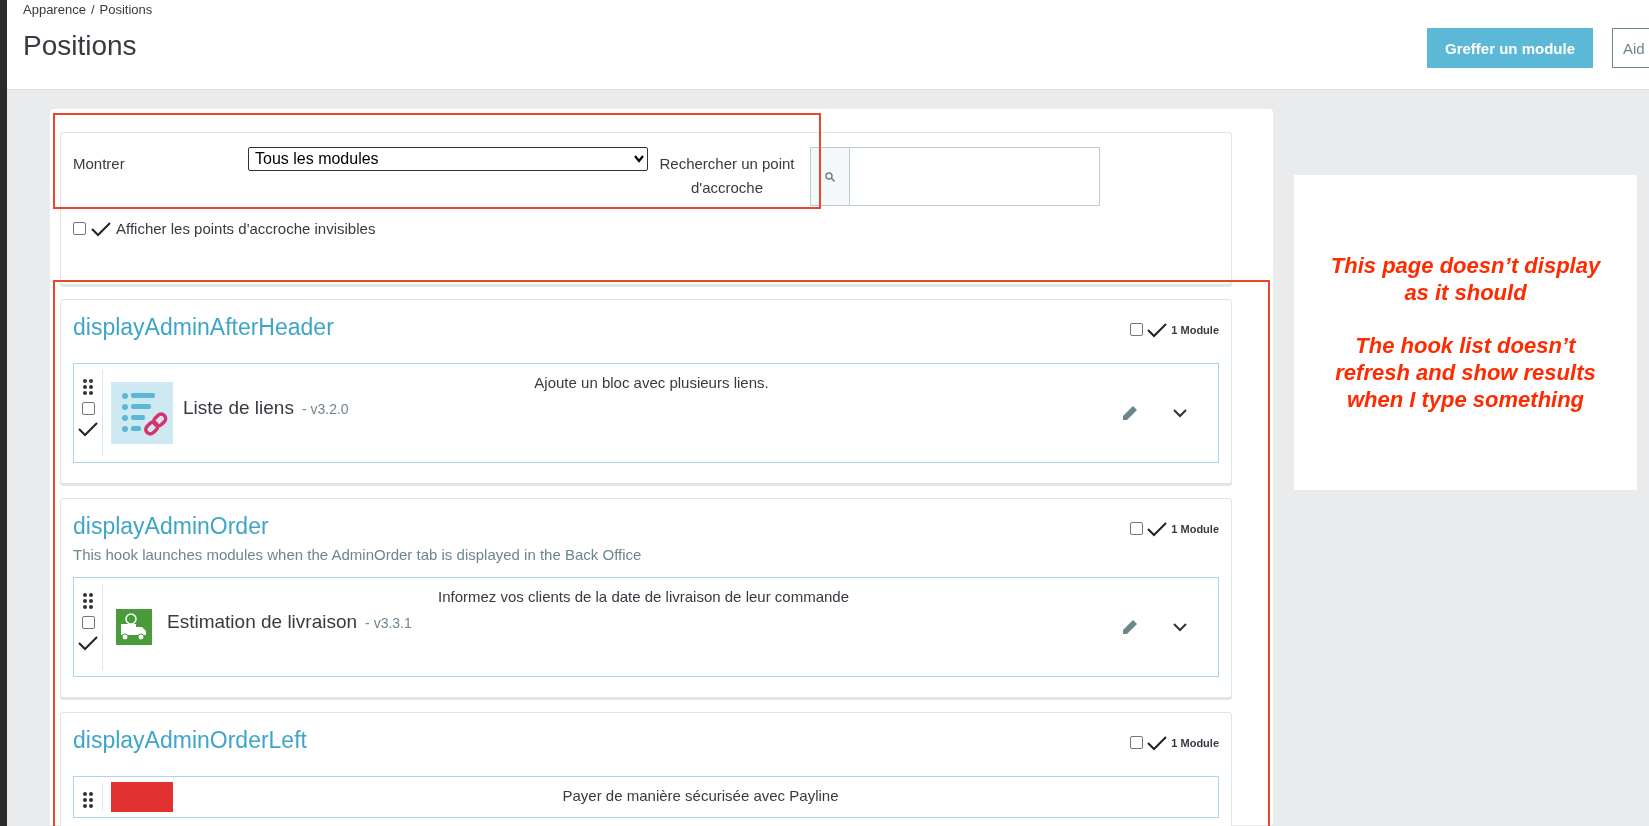 The width and height of the screenshot is (1649, 826). I want to click on add-module-button: Greffer un module, so click(1510, 48).